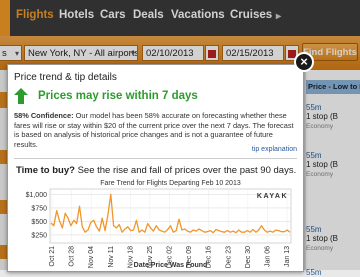  I want to click on x-tick-label: Oct 21, so click(52, 256).